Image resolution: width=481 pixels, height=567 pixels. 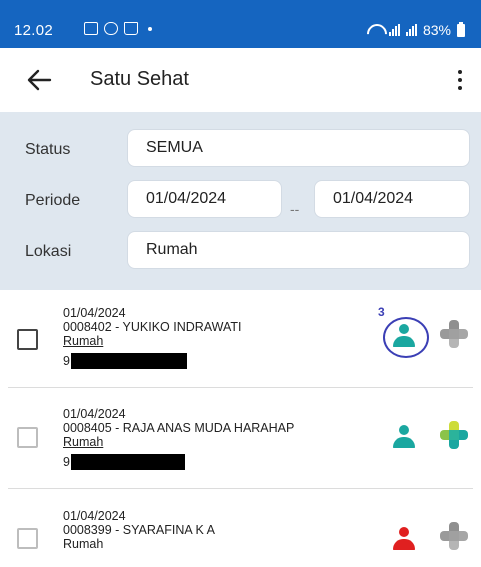 What do you see at coordinates (240, 528) in the screenshot?
I see `list-item: 01/04/2024 0008399 - SYARAFINA K A Rumah` at bounding box center [240, 528].